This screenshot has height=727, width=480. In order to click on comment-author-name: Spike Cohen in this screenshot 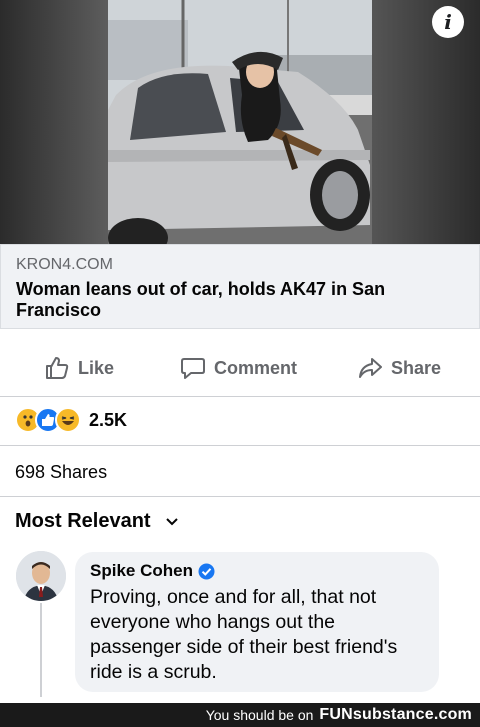, I will do `click(141, 571)`.